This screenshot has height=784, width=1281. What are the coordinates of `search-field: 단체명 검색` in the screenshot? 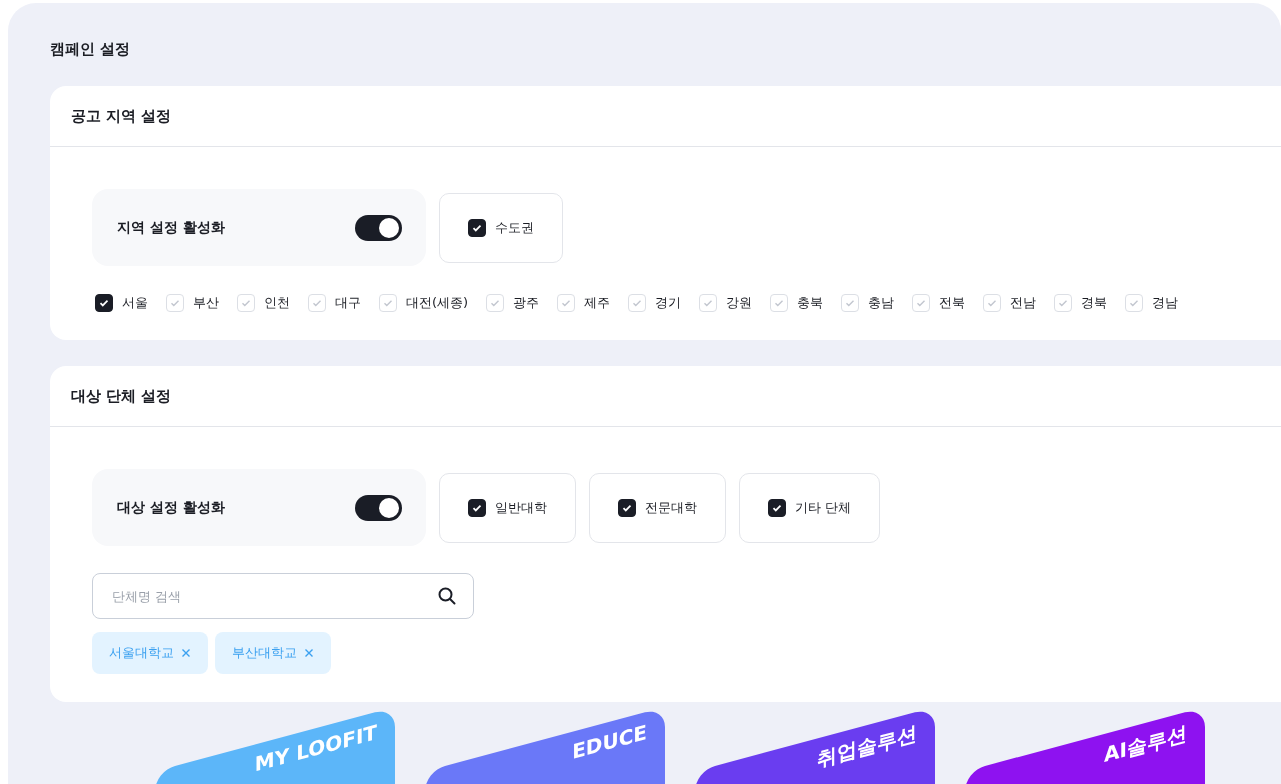 It's located at (283, 596).